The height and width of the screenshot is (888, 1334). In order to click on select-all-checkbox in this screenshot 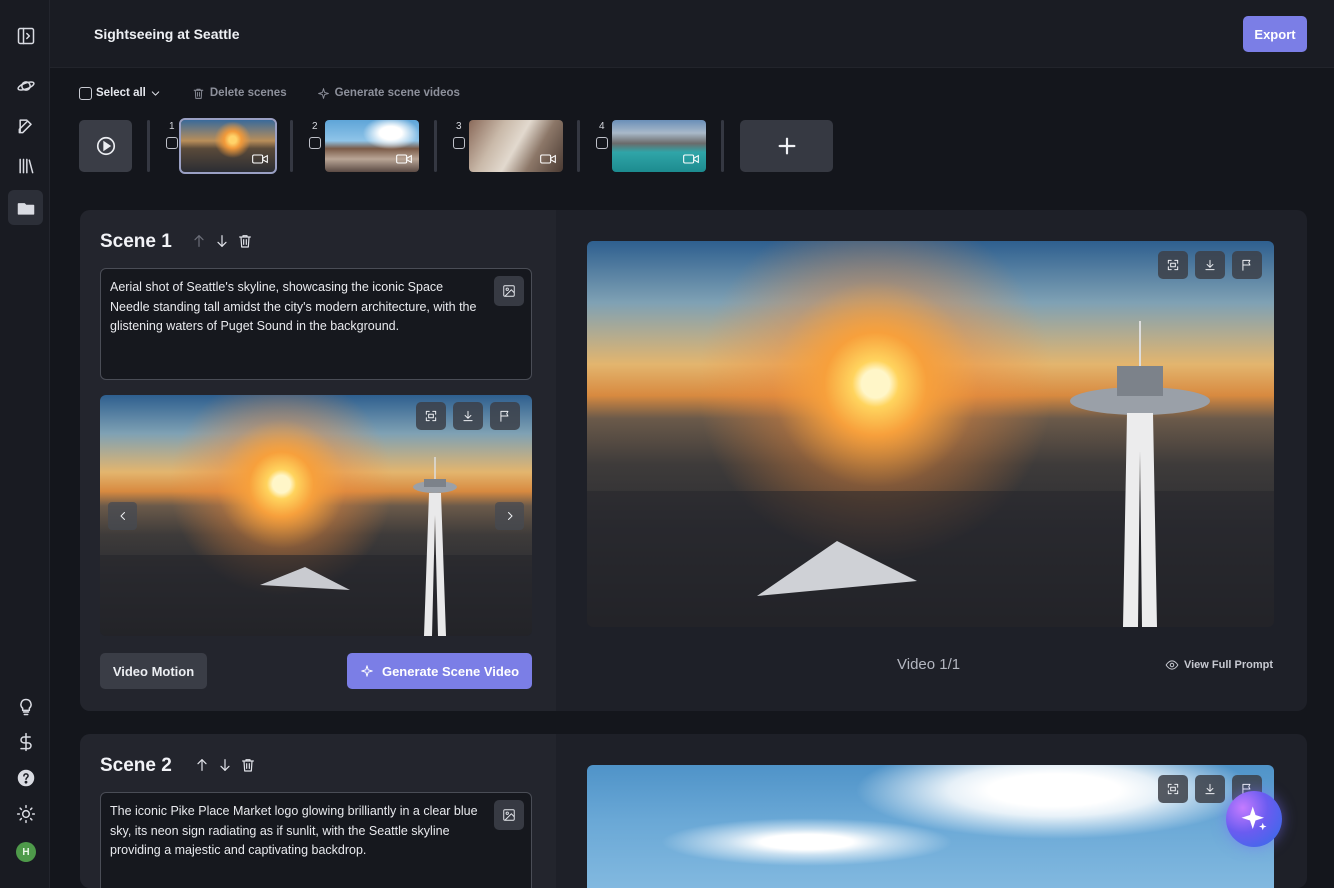, I will do `click(85, 93)`.